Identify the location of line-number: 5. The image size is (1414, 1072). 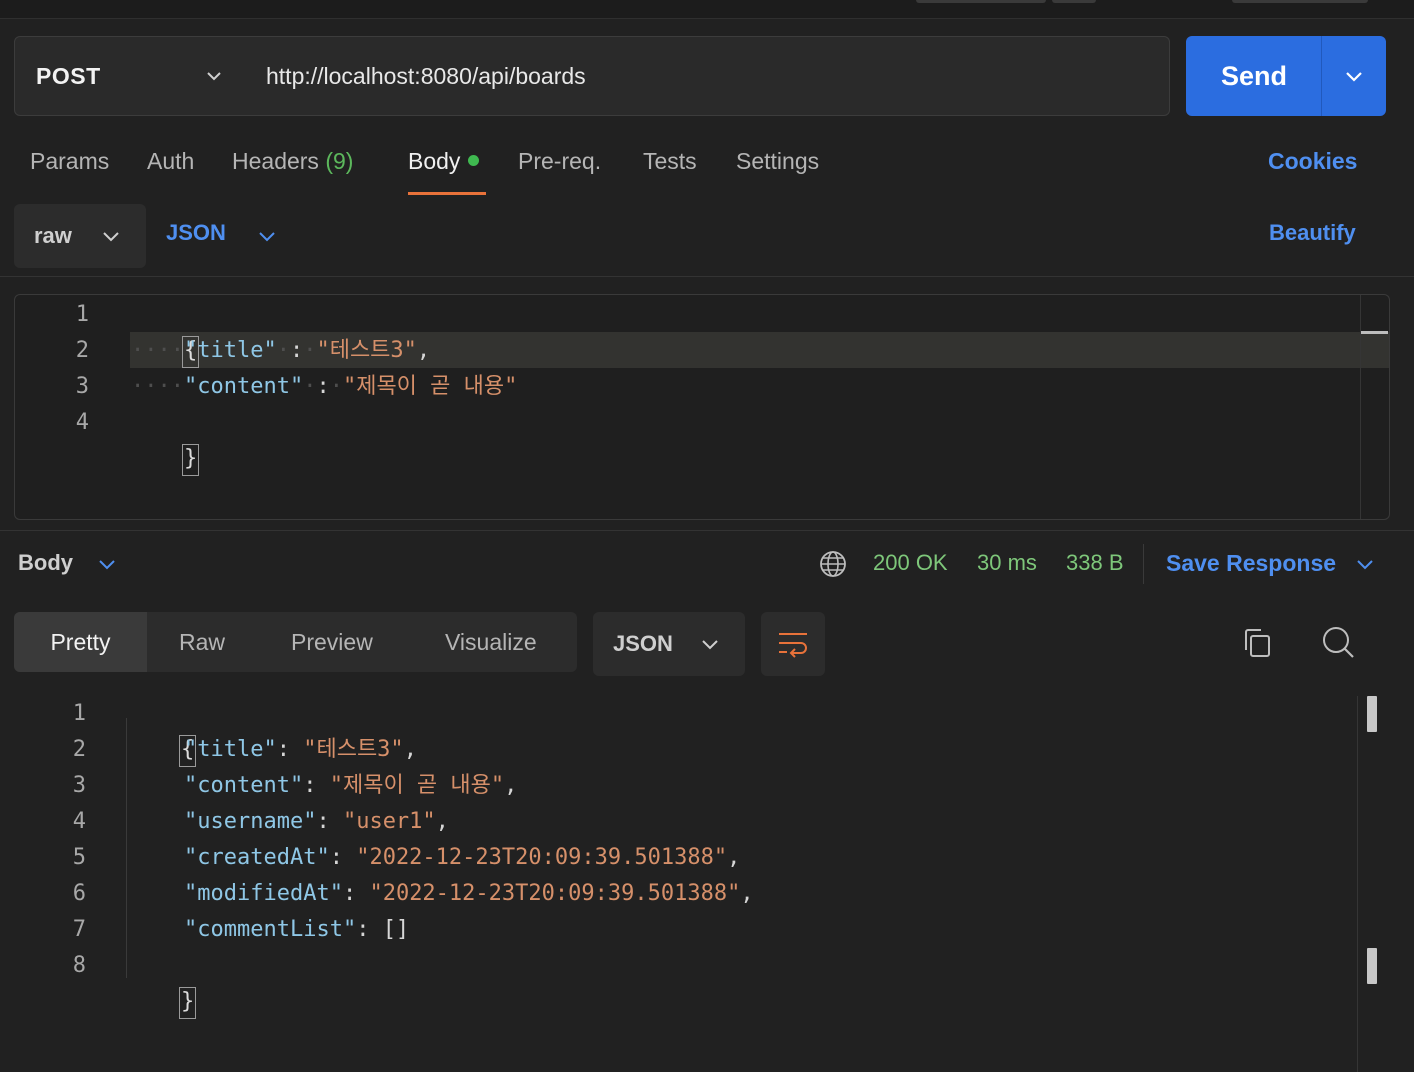
(79, 857).